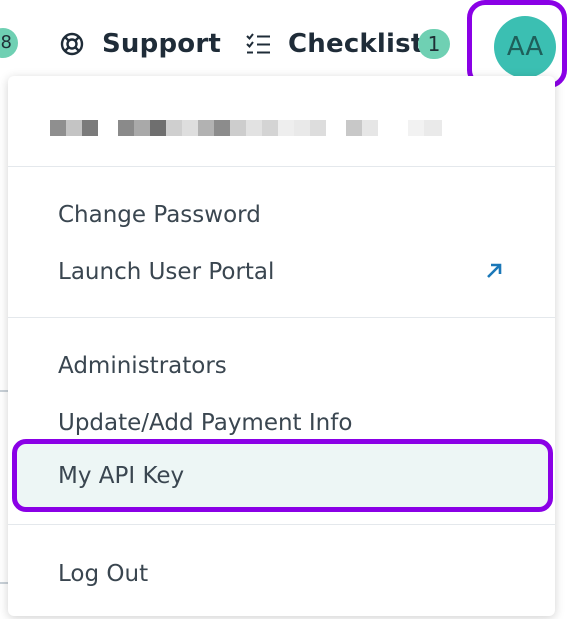 The height and width of the screenshot is (619, 569). Describe the element at coordinates (281, 272) in the screenshot. I see `launch-user-portal-item: Launch User Portal` at that location.